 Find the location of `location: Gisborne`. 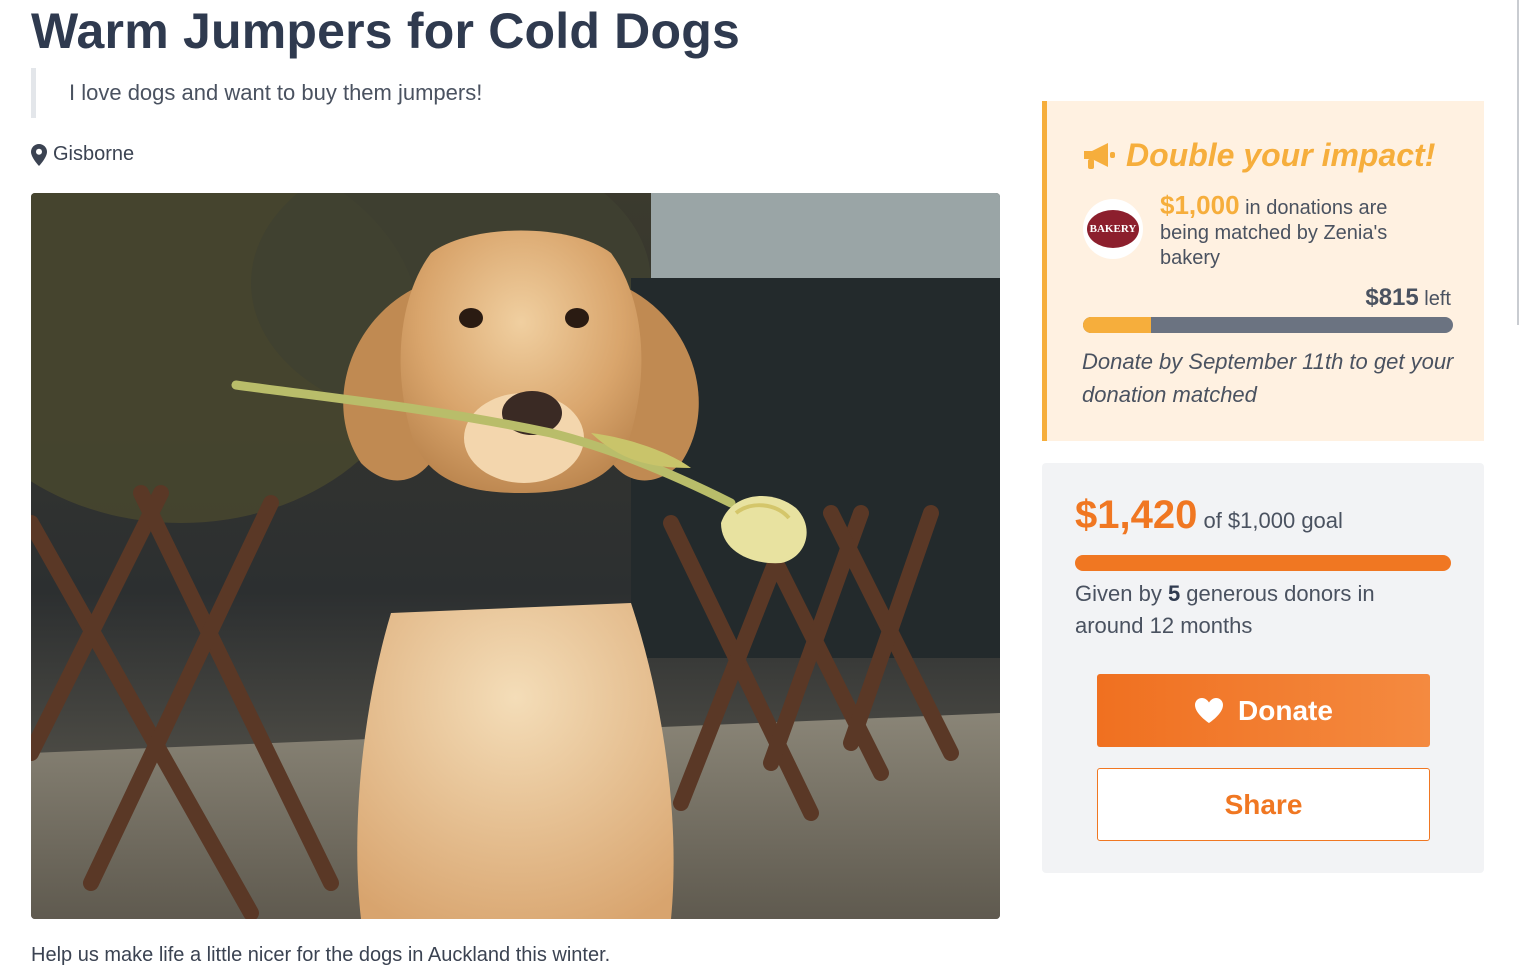

location: Gisborne is located at coordinates (82, 154).